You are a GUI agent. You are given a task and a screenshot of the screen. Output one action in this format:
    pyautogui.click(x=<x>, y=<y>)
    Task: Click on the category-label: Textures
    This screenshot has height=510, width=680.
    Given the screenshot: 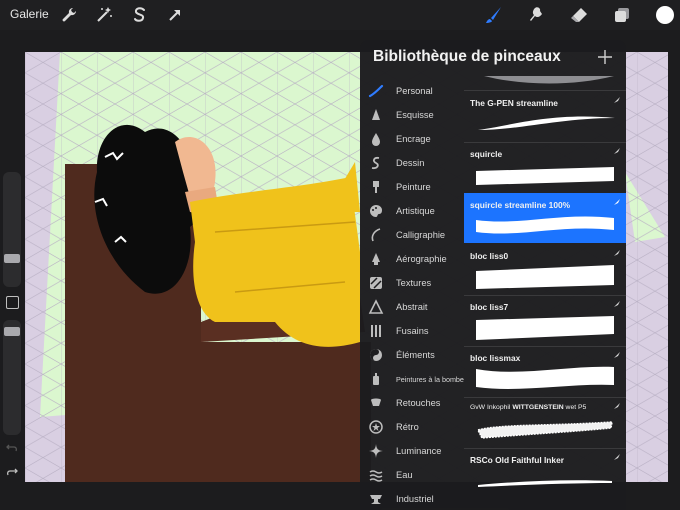 What is the action you would take?
    pyautogui.click(x=414, y=283)
    